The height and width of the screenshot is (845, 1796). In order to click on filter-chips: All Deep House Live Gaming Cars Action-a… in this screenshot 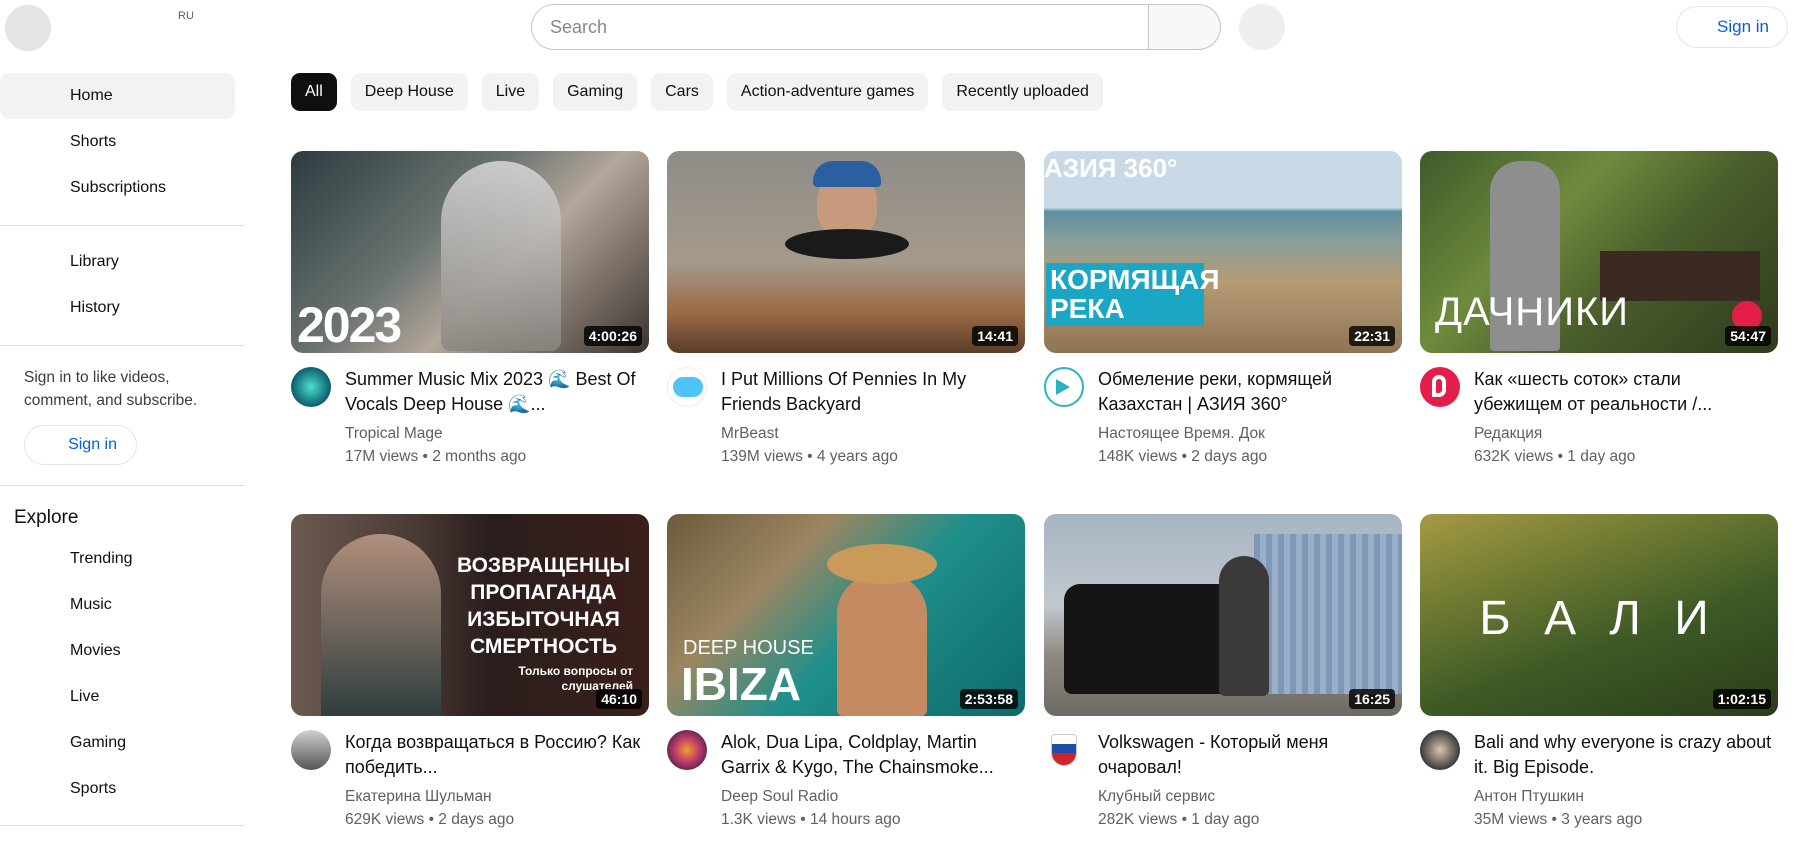, I will do `click(697, 92)`.